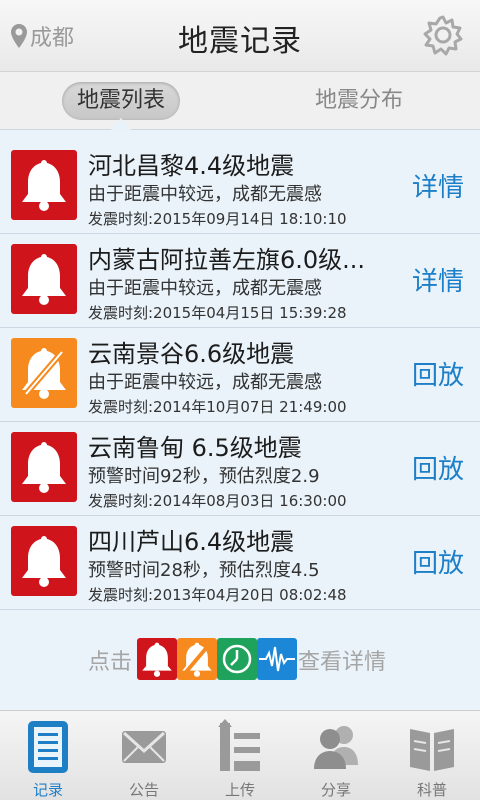 The width and height of the screenshot is (480, 800). What do you see at coordinates (217, 219) in the screenshot?
I see `record-time: 发震时刻:2015年09月14日 18:10:10` at bounding box center [217, 219].